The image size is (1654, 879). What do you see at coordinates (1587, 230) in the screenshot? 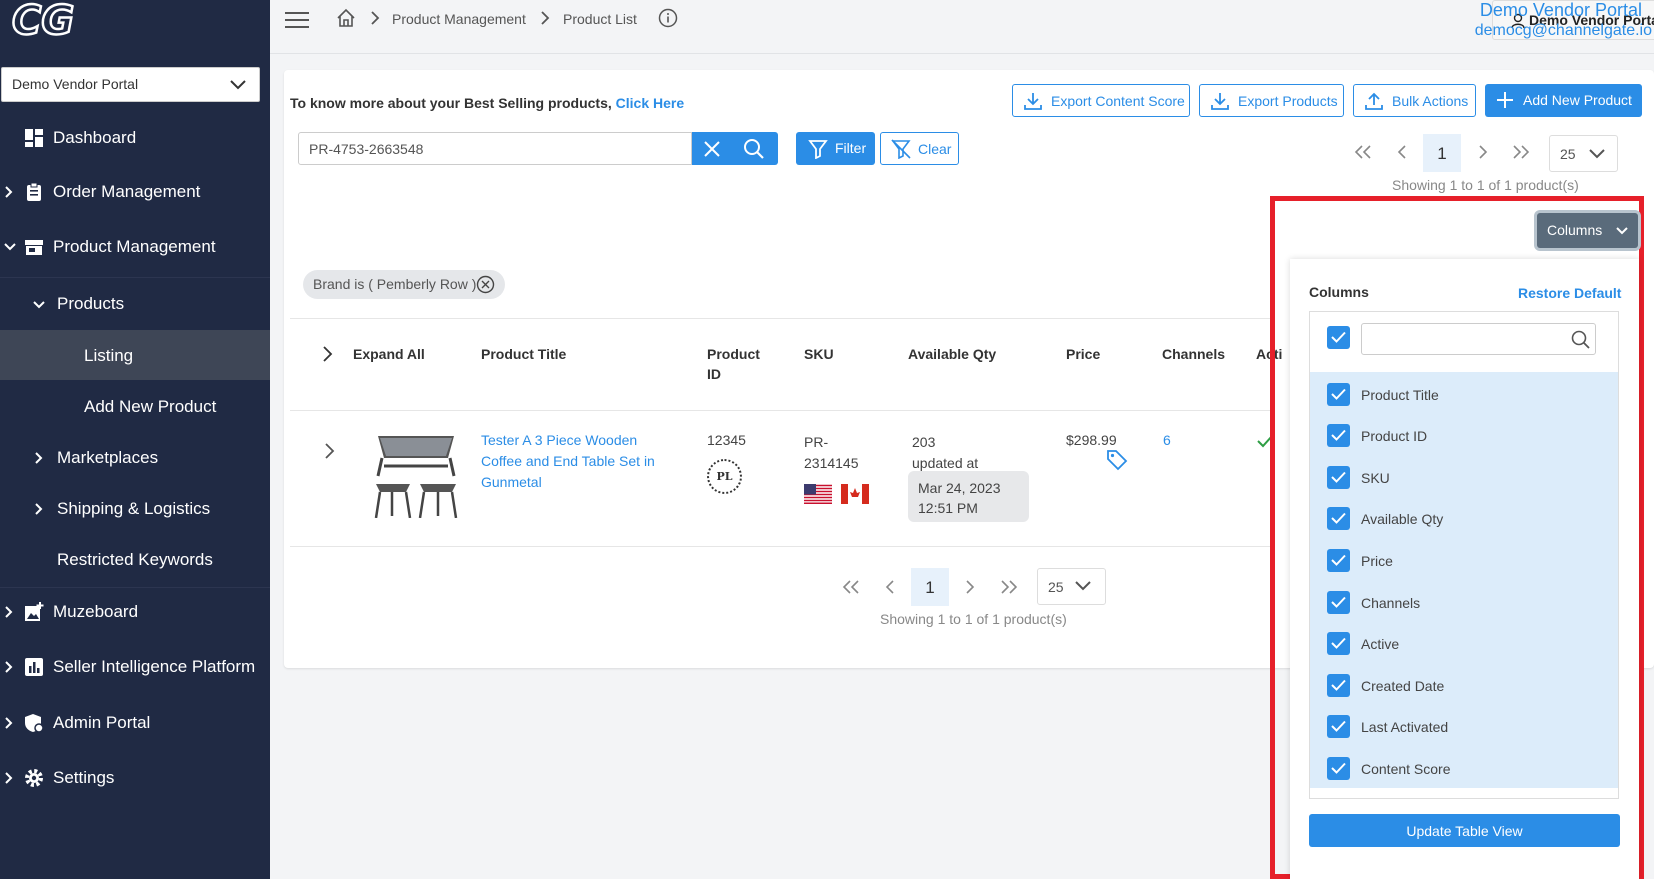
I see `columns-button: Columns` at bounding box center [1587, 230].